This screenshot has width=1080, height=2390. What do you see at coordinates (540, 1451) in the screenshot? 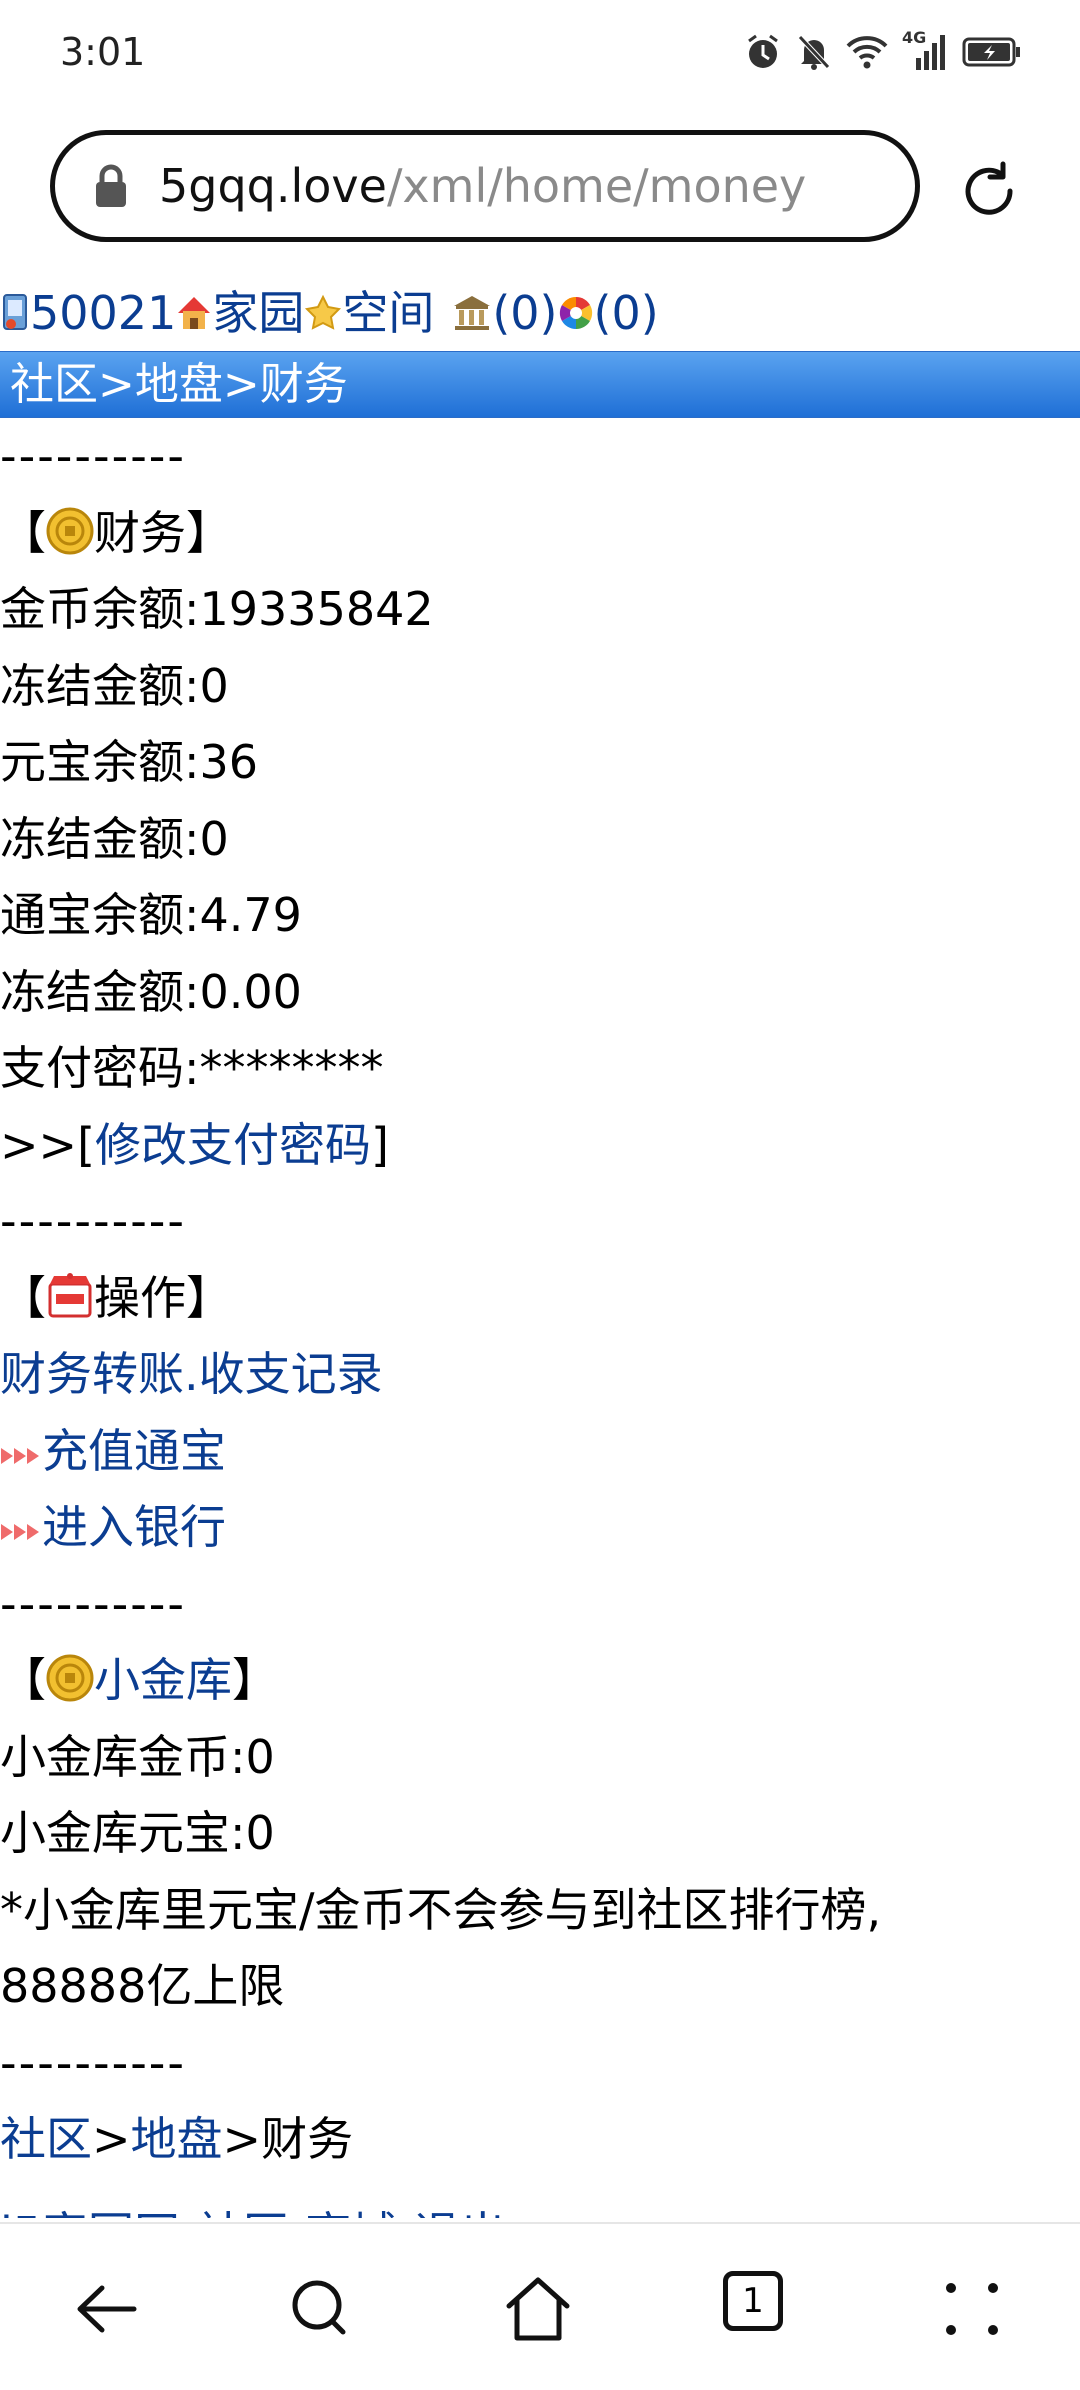
I see `recharge-row: 充值通宝` at bounding box center [540, 1451].